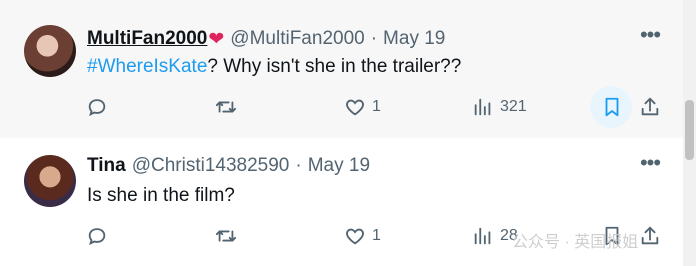 The height and width of the screenshot is (266, 696). I want to click on heart-badge-icon: ❤, so click(216, 39).